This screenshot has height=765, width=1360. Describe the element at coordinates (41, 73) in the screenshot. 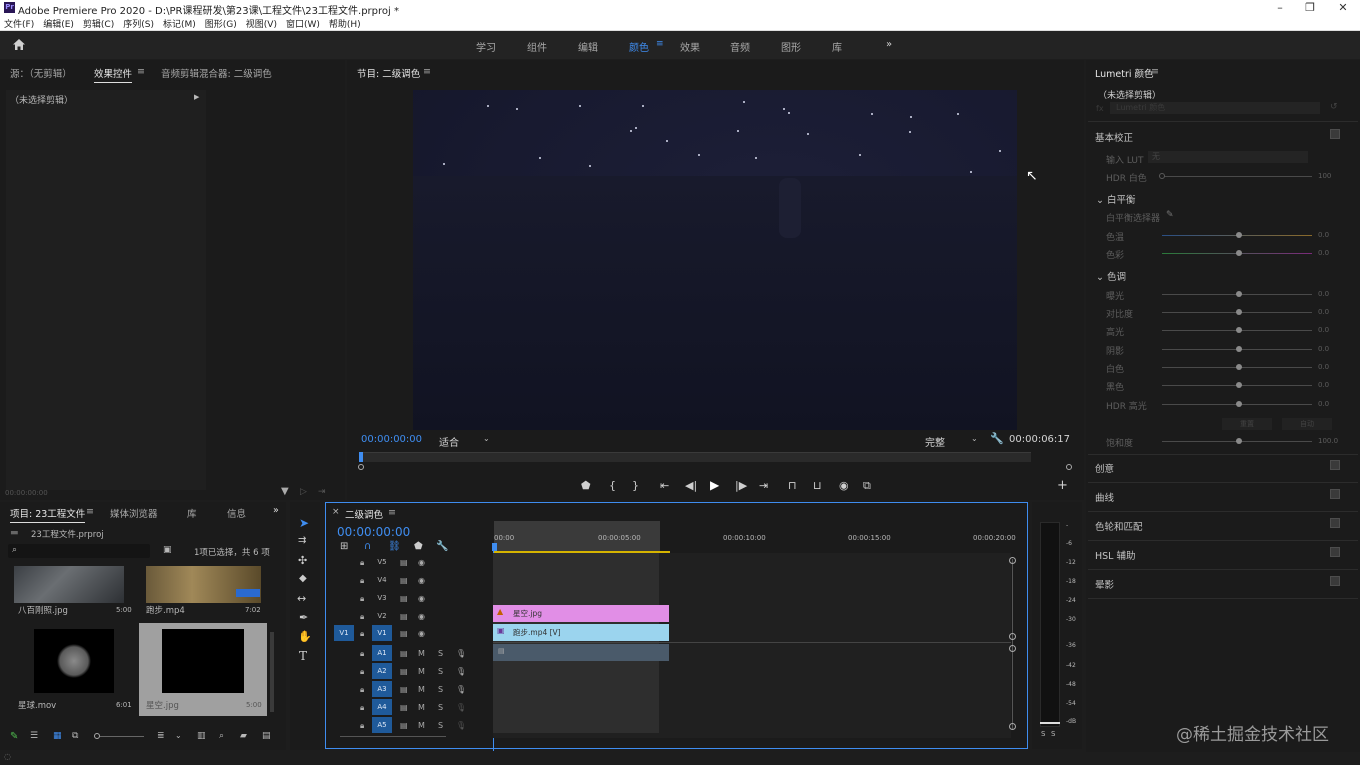

I see `tab-source: 源：（无剪辑）` at that location.